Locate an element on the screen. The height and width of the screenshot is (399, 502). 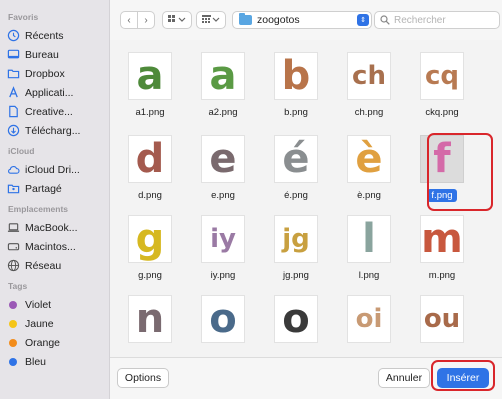
file-item: cq ckq.png is located at coordinates (442, 85).